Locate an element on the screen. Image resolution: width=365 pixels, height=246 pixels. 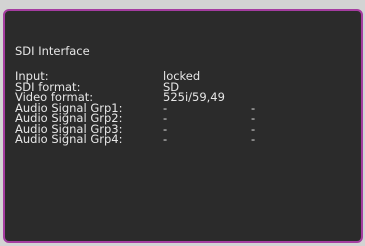
status-value: - is located at coordinates (165, 139).